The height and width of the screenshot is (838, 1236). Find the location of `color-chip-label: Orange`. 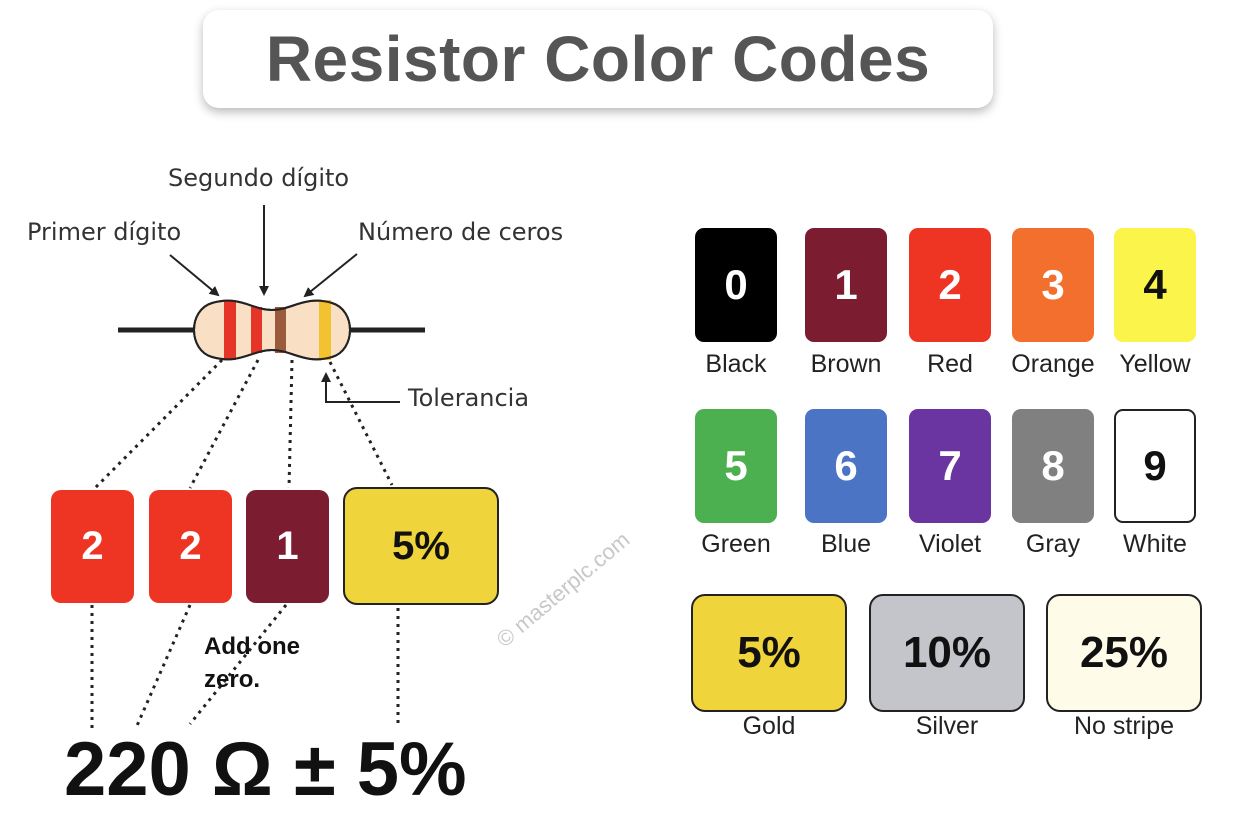

color-chip-label: Orange is located at coordinates (1053, 364).